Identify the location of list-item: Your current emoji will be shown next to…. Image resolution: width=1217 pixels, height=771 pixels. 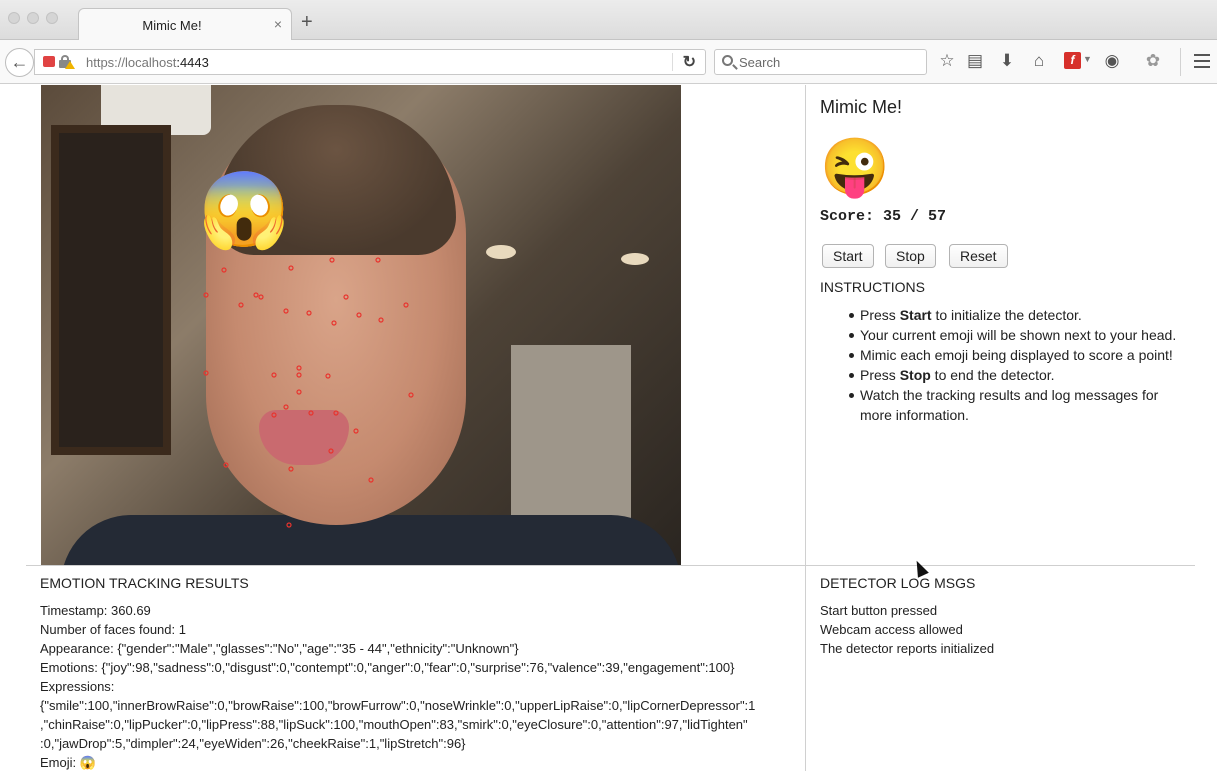
(1005, 335).